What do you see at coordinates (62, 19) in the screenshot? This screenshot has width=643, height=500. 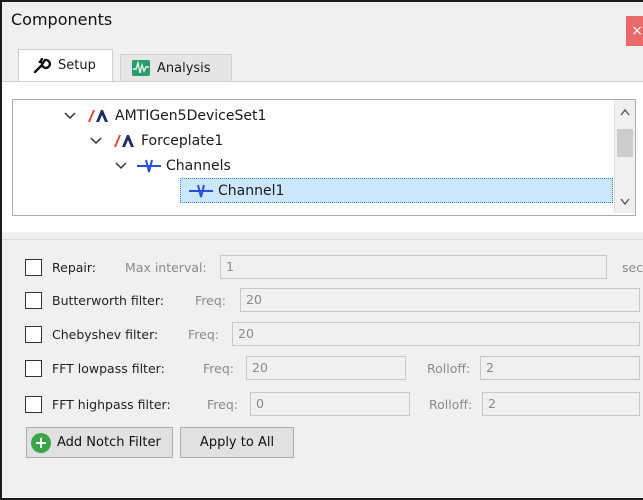 I see `window-title: Components` at bounding box center [62, 19].